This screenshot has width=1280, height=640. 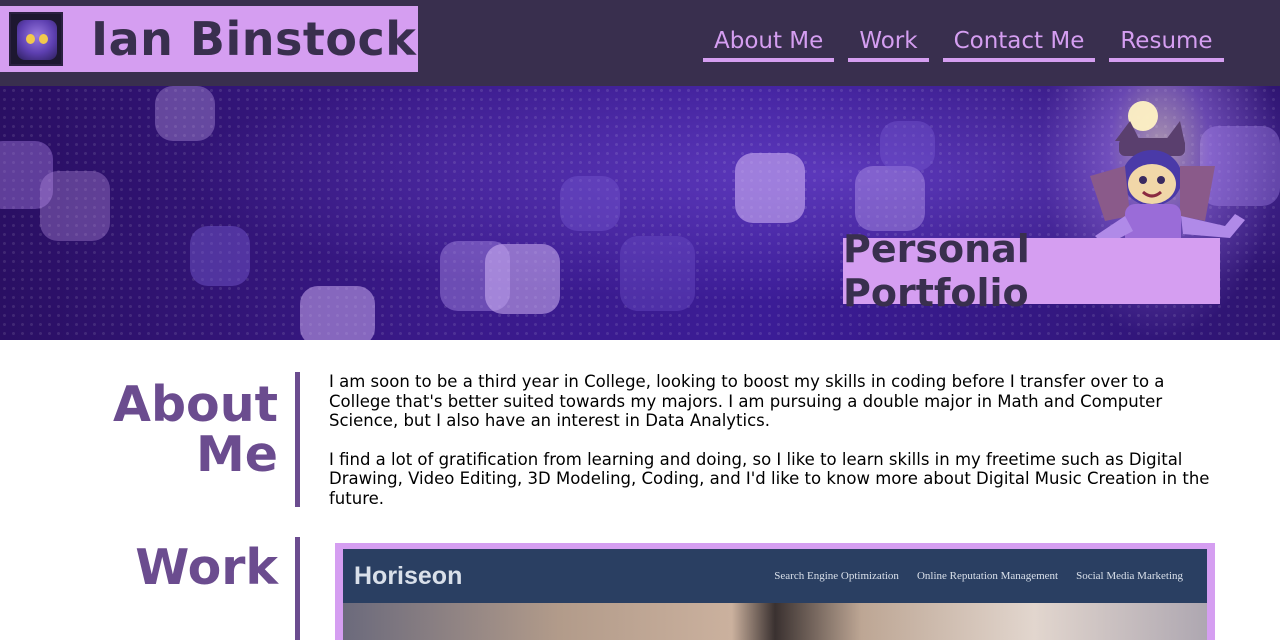 What do you see at coordinates (1166, 43) in the screenshot?
I see `nav-resume: Resume` at bounding box center [1166, 43].